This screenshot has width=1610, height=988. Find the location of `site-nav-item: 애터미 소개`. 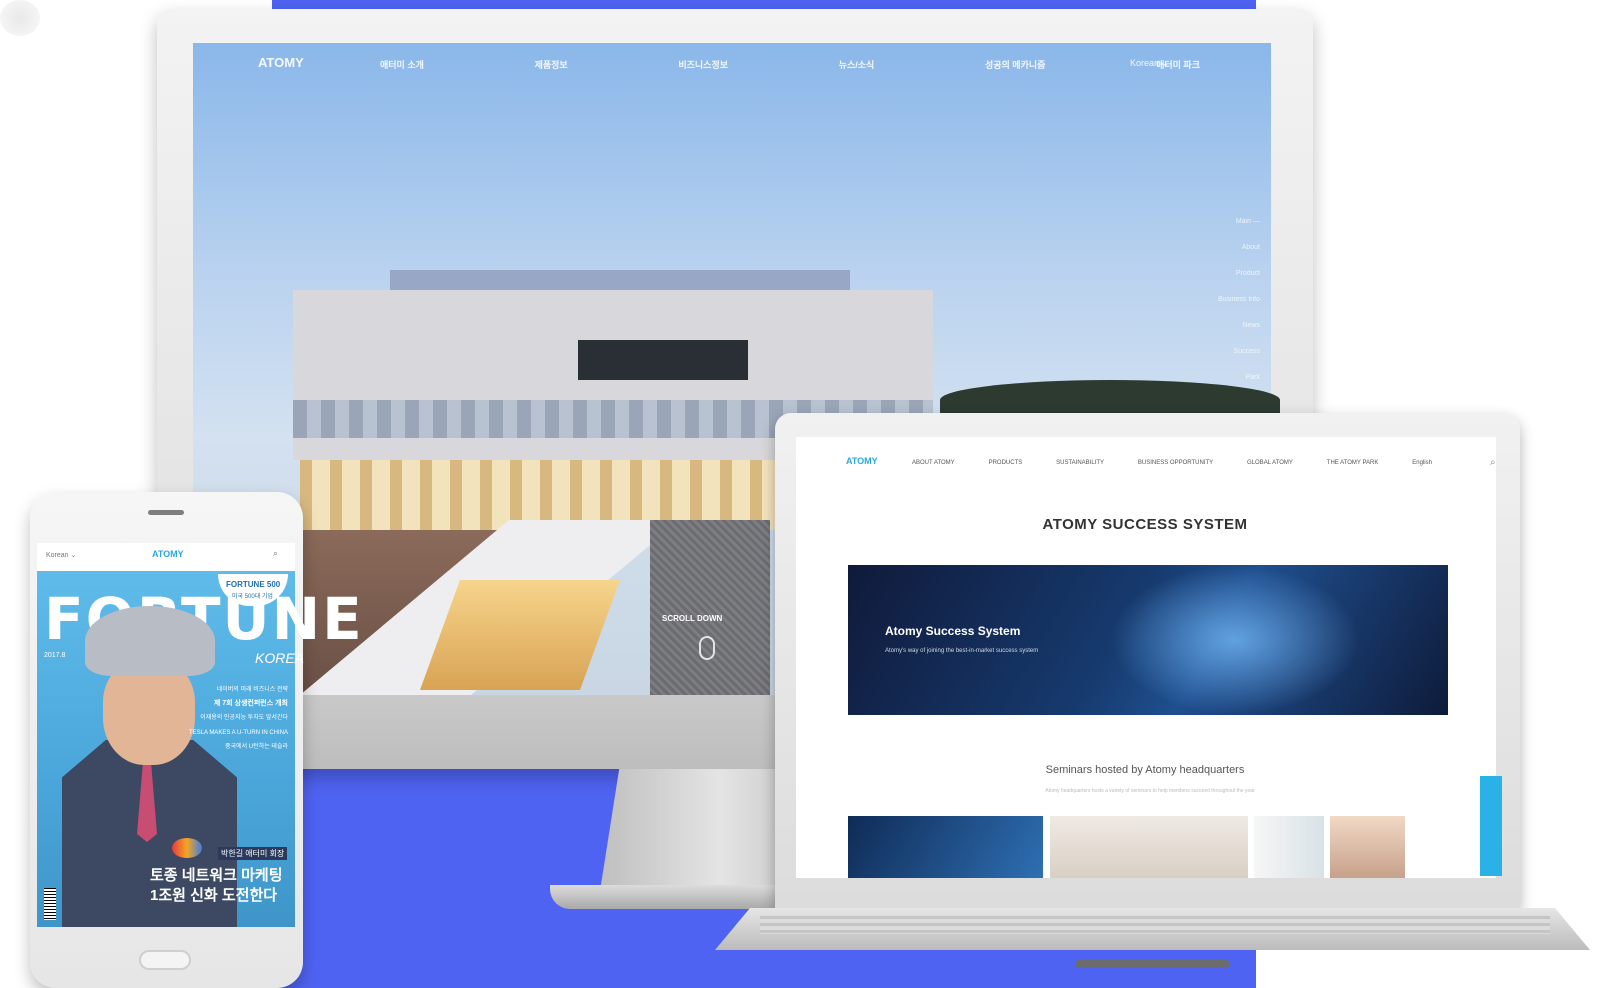

site-nav-item: 애터미 소개 is located at coordinates (402, 66).